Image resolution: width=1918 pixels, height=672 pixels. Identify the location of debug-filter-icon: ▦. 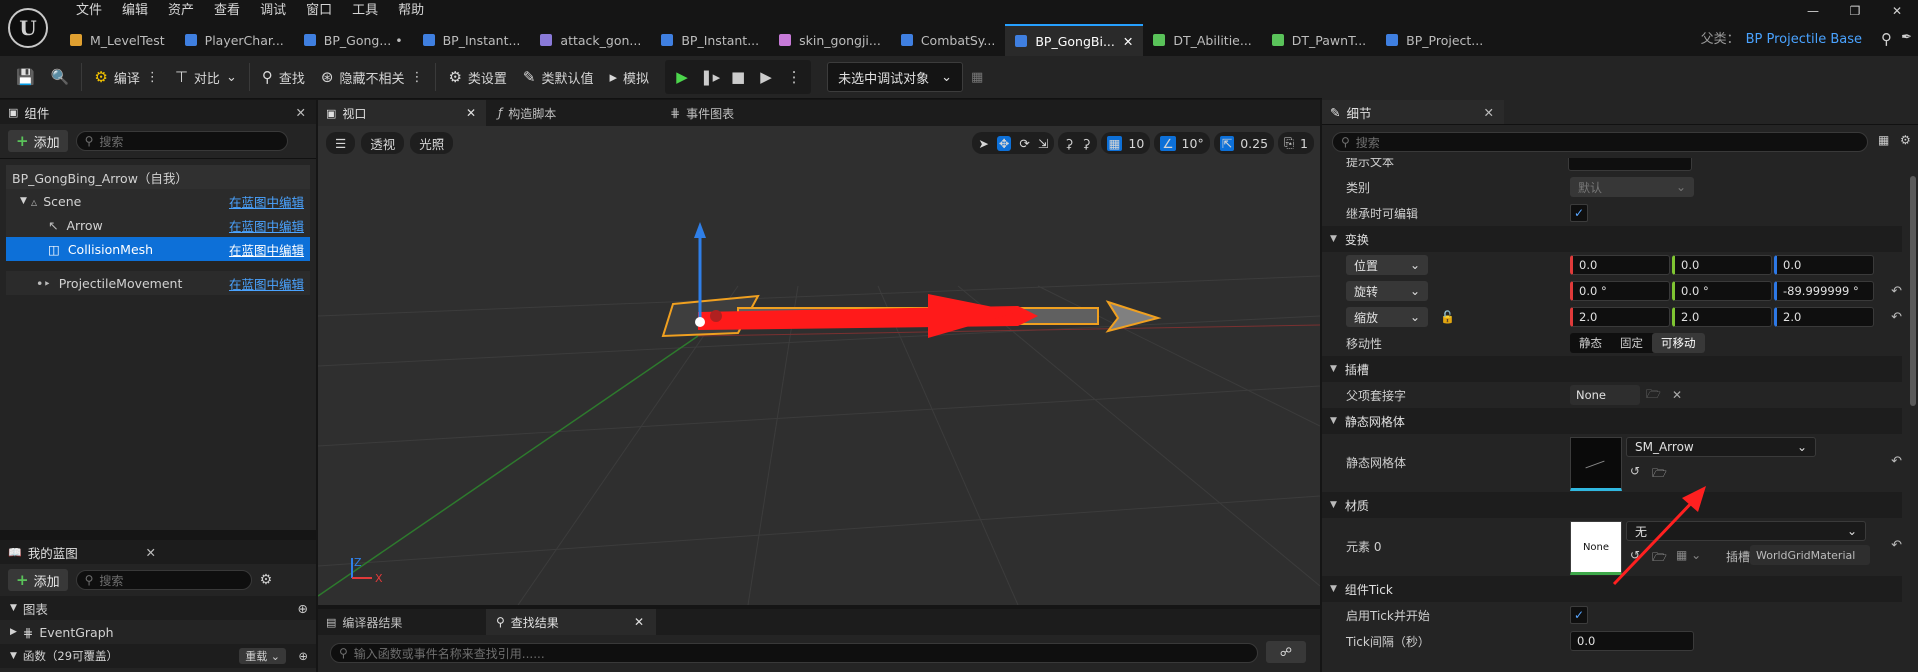
(977, 77).